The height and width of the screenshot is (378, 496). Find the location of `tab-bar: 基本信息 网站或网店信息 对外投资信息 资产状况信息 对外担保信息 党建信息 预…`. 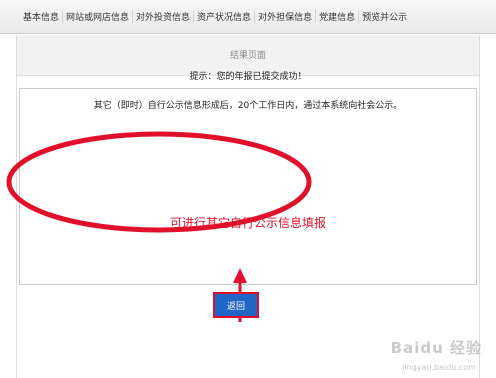

tab-bar: 基本信息 网站或网店信息 对外投资信息 资产状况信息 对外担保信息 党建信息 预… is located at coordinates (248, 17).